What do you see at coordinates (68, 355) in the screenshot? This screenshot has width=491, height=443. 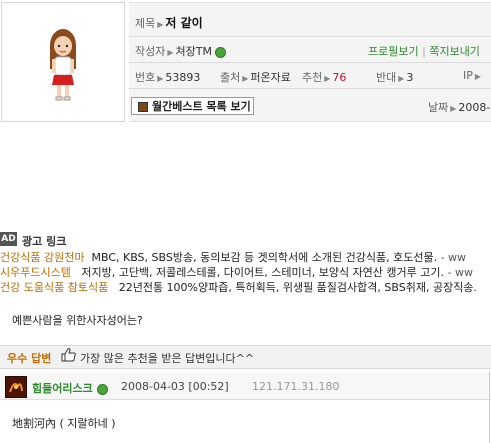 I see `thumbs-up-icon` at bounding box center [68, 355].